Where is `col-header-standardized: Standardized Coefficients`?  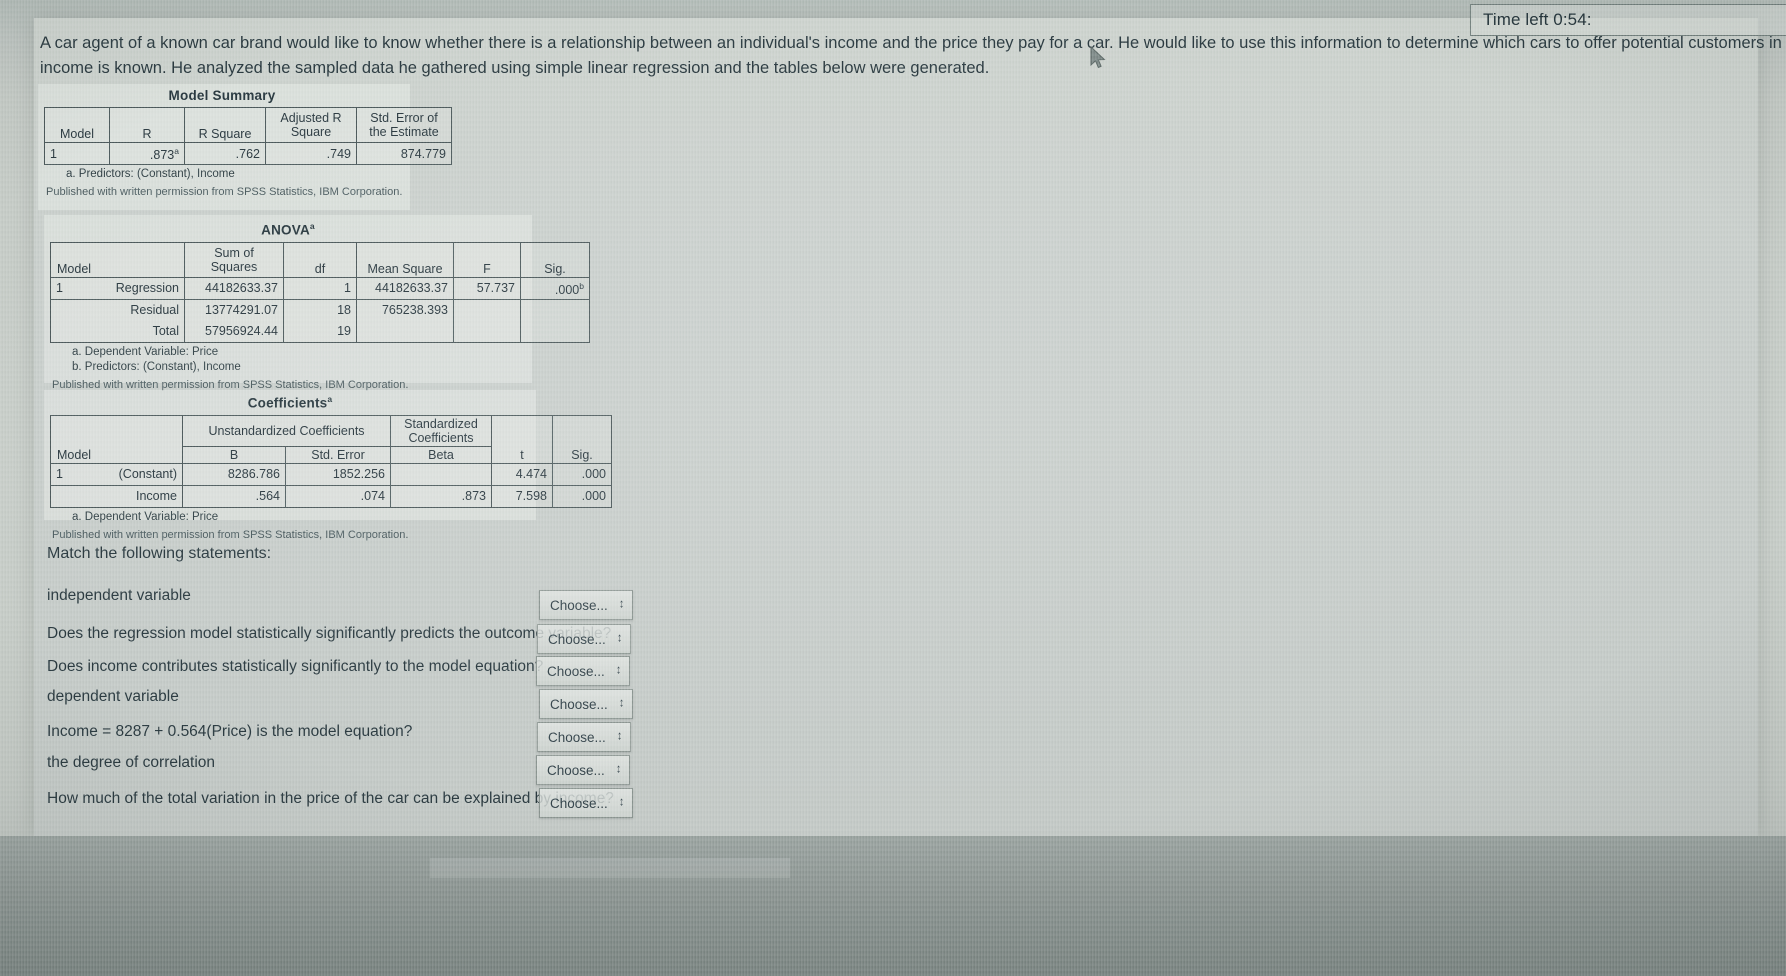 col-header-standardized: Standardized Coefficients is located at coordinates (441, 430).